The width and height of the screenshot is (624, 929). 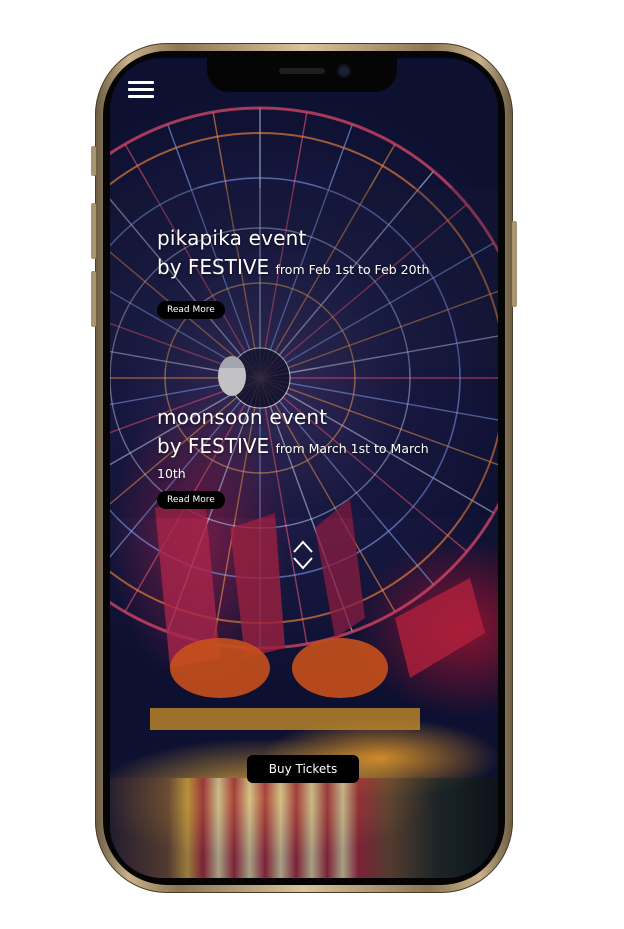 What do you see at coordinates (302, 460) in the screenshot?
I see `event-organizer: by FESTIVE from March 1st to March 10th` at bounding box center [302, 460].